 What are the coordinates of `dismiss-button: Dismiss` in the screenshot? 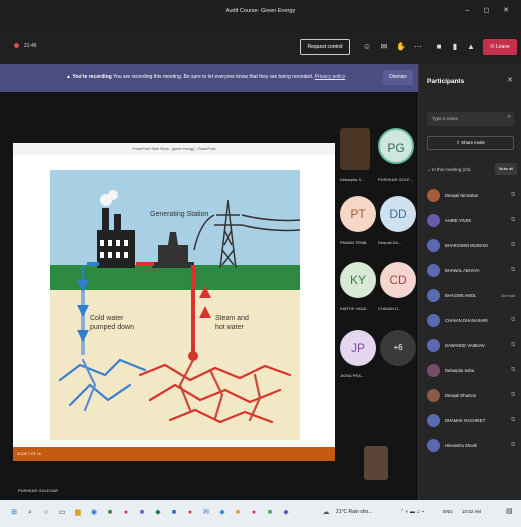 It's located at (398, 77).